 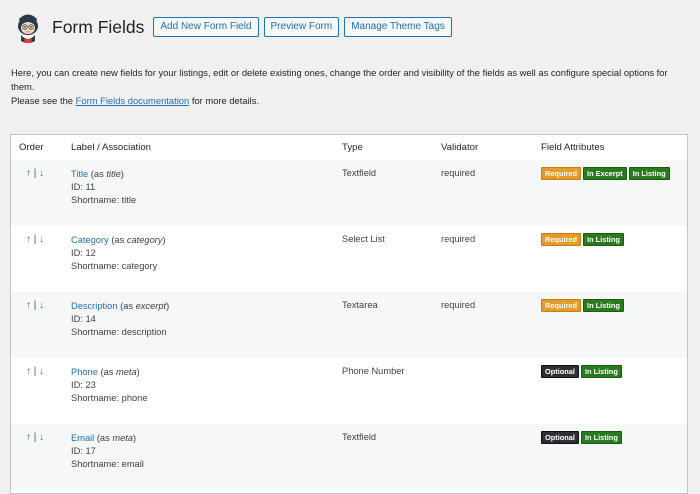 What do you see at coordinates (31, 147) in the screenshot?
I see `column-header-order: Order` at bounding box center [31, 147].